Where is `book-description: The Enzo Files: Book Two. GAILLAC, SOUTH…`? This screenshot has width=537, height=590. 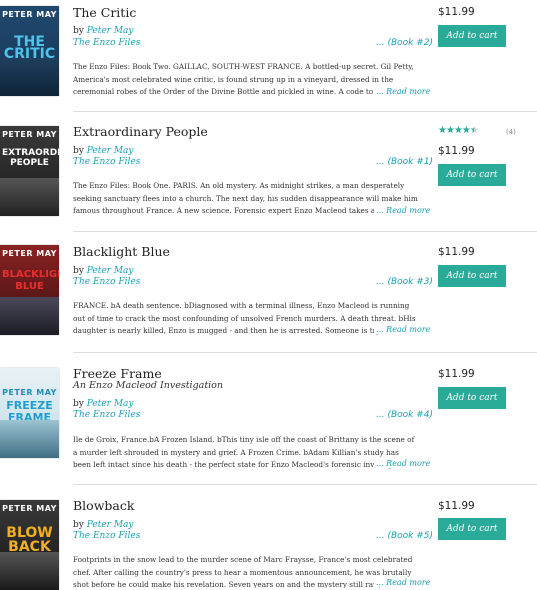 book-description: The Enzo Files: Book Two. GAILLAC, SOUTH… is located at coordinates (243, 79).